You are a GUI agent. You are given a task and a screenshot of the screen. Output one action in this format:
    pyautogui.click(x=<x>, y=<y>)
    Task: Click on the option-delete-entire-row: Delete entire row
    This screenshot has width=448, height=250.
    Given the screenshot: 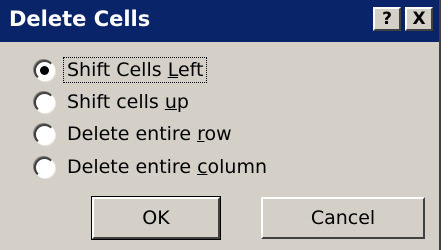 What is the action you would take?
    pyautogui.click(x=134, y=134)
    